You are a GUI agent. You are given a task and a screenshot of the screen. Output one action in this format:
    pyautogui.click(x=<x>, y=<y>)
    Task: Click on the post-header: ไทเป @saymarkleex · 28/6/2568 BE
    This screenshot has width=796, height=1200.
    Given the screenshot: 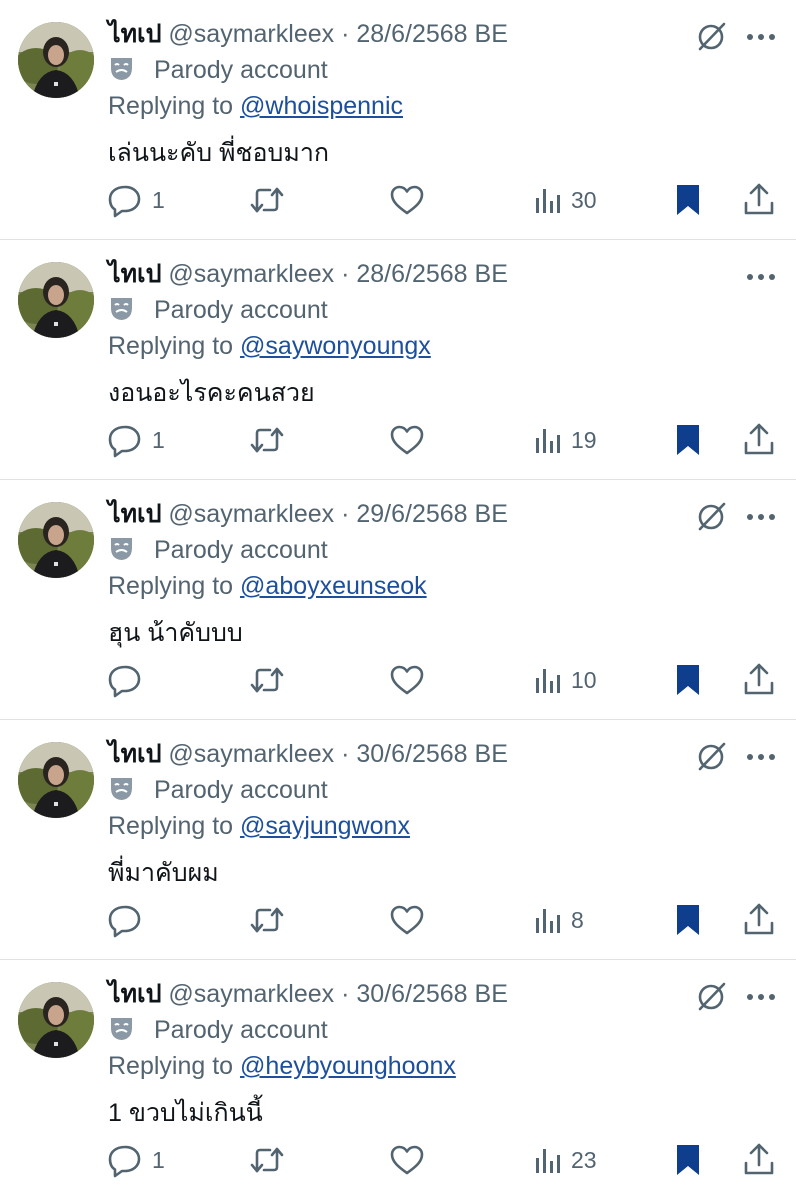 What is the action you would take?
    pyautogui.click(x=308, y=34)
    